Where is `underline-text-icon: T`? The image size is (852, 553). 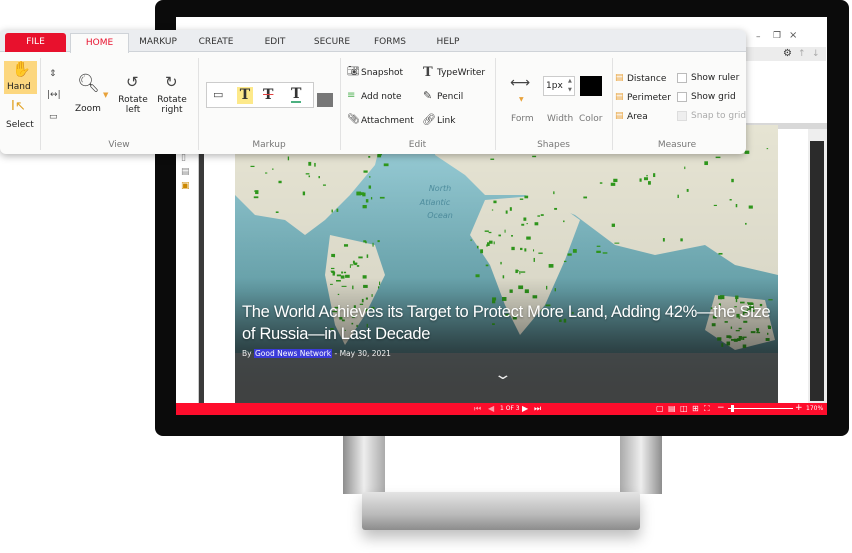 underline-text-icon: T is located at coordinates (296, 95).